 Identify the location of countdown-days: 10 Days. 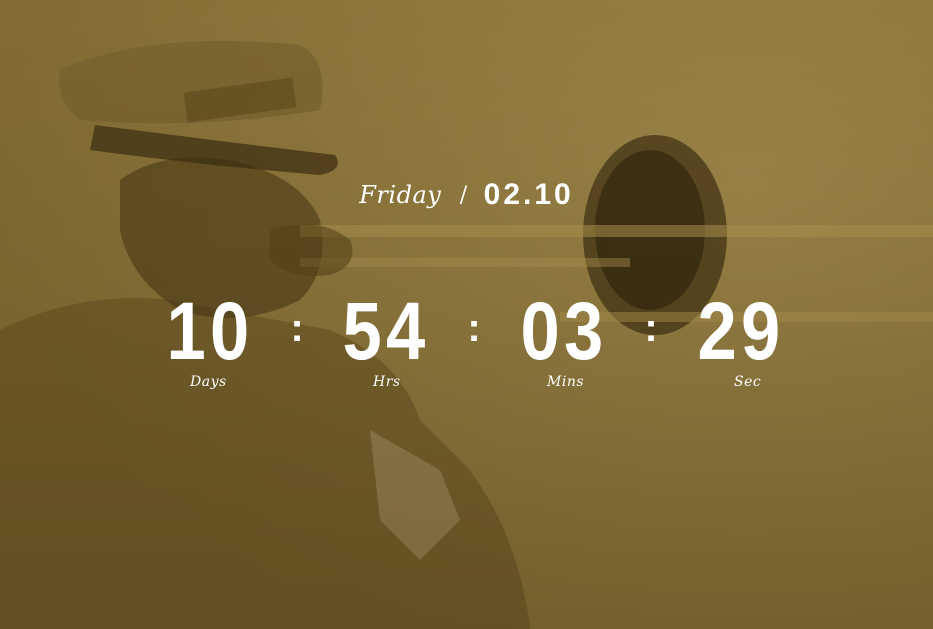
(210, 338).